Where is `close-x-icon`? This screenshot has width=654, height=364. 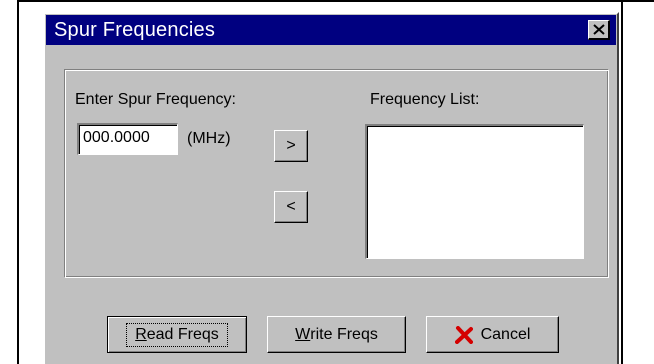
close-x-icon is located at coordinates (598, 29).